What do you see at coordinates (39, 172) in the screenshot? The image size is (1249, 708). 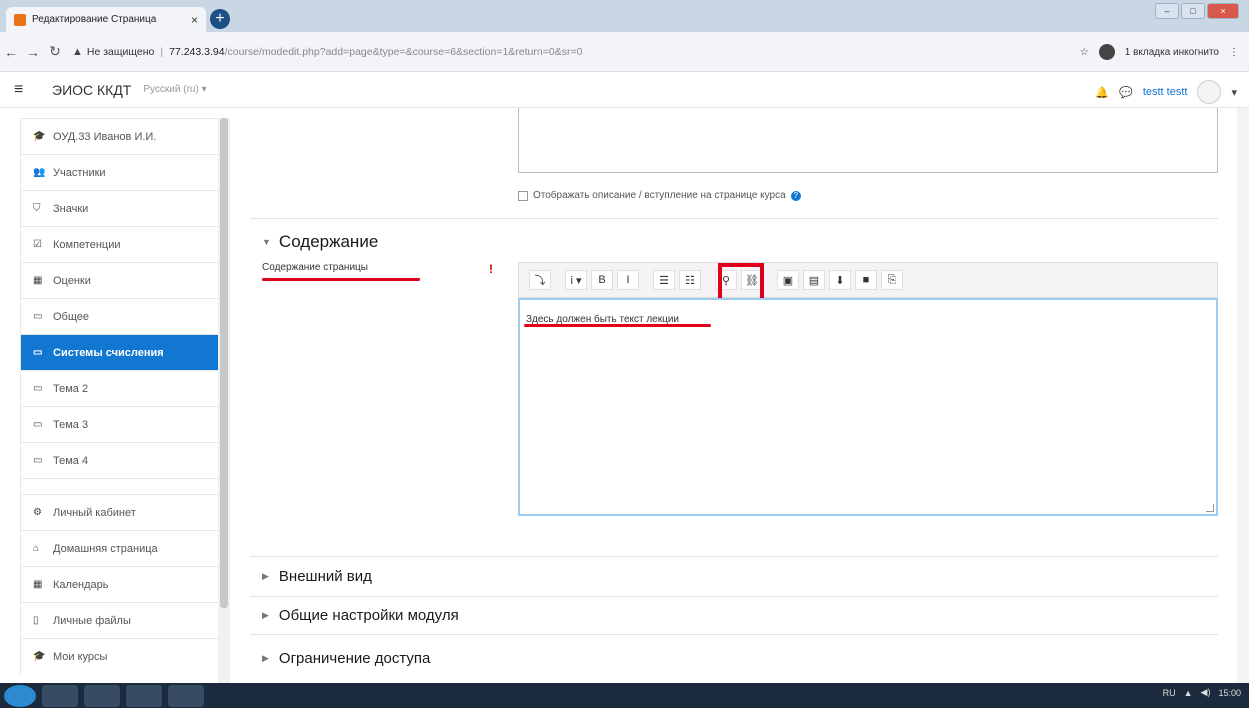 I see `users-icon: 👥` at bounding box center [39, 172].